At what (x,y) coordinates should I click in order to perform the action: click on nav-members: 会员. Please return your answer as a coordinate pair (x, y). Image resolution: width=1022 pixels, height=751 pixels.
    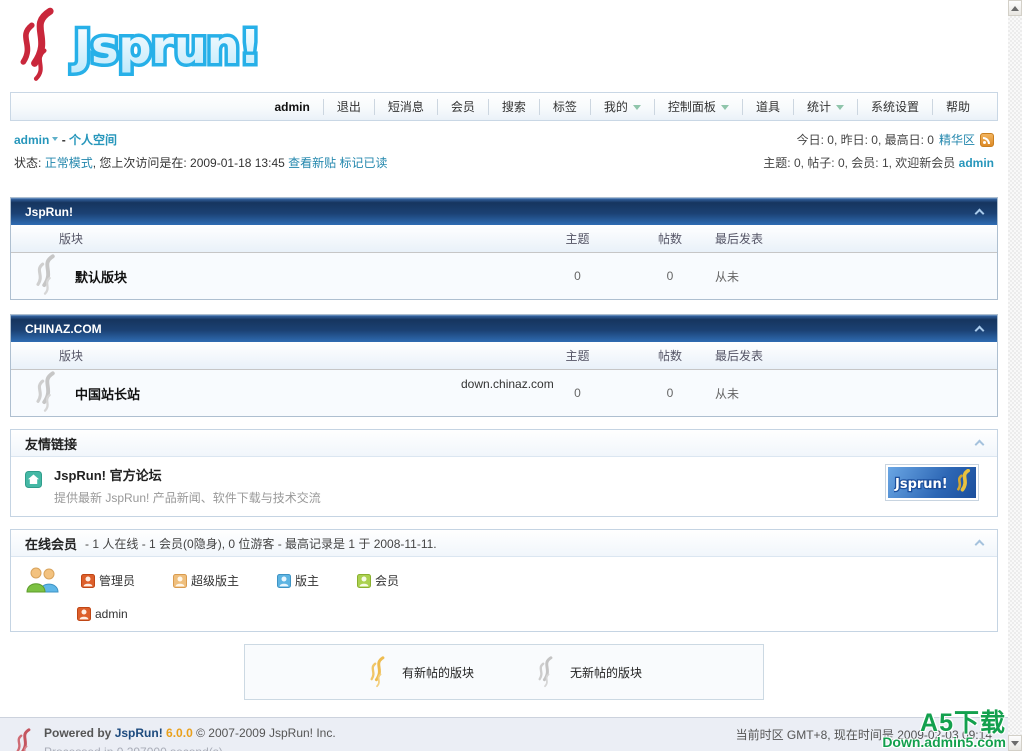
    Looking at the image, I should click on (462, 106).